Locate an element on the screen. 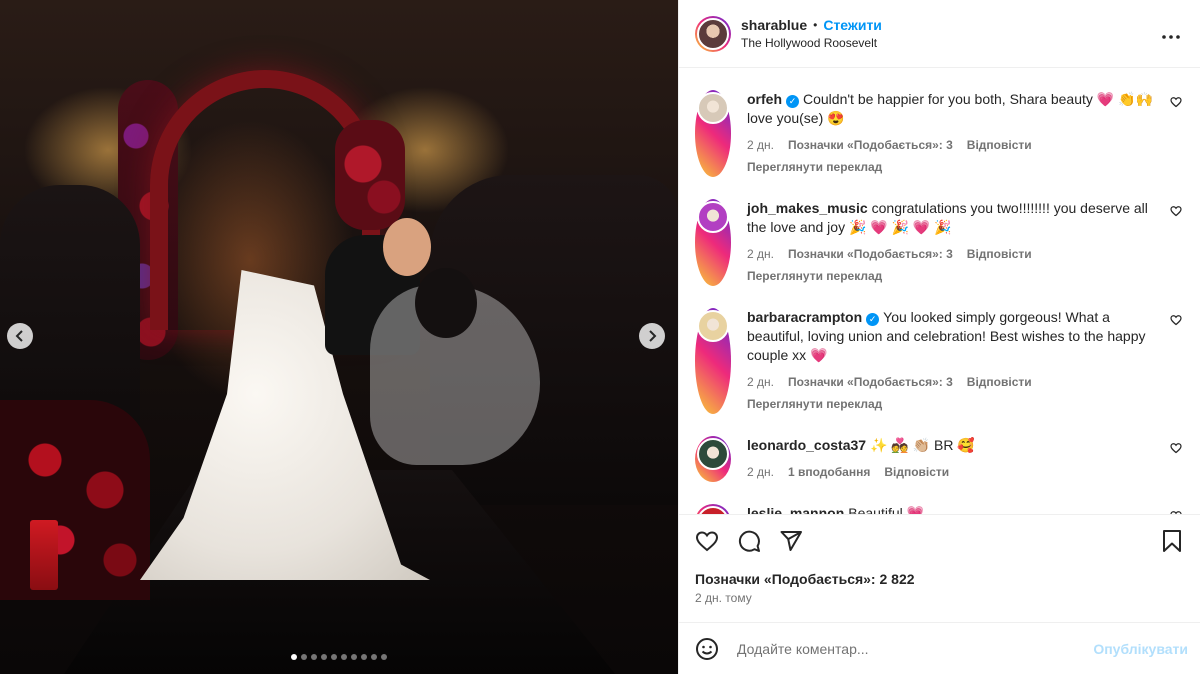 The image size is (1200, 674). author-avatar-ring is located at coordinates (713, 33).